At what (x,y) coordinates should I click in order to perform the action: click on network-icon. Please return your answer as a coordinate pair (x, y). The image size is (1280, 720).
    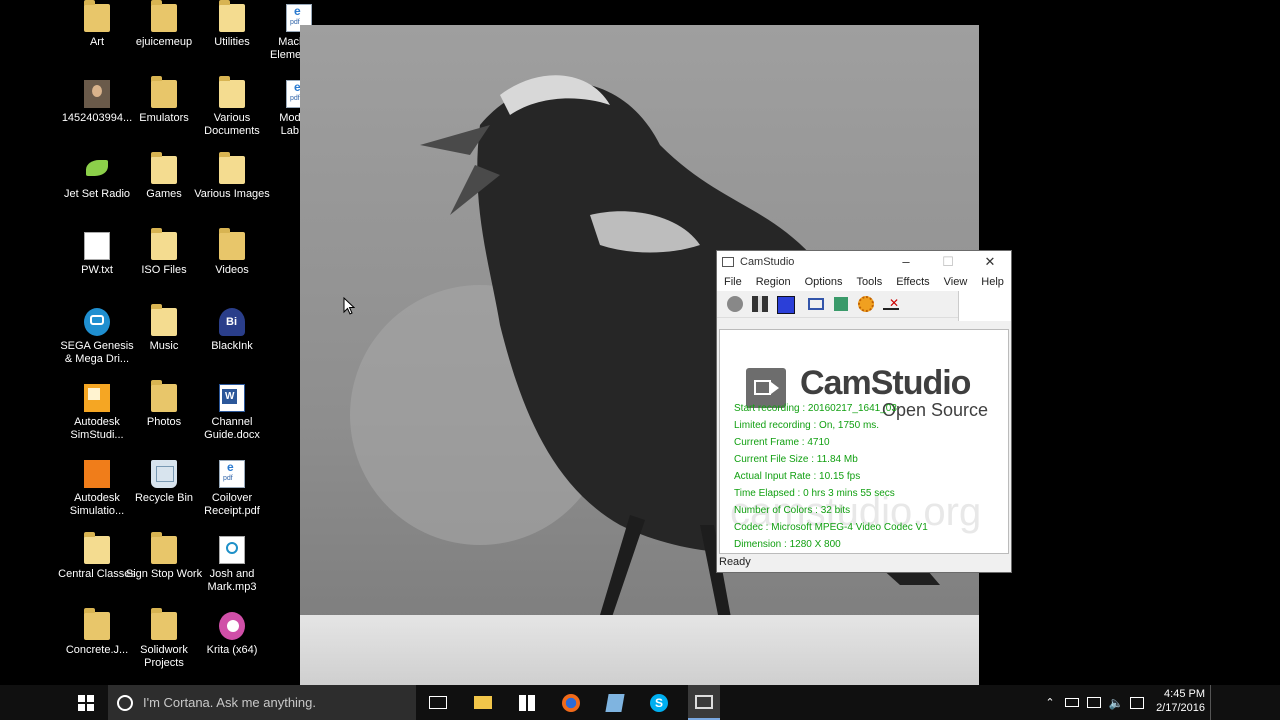
    Looking at the image, I should click on (1094, 702).